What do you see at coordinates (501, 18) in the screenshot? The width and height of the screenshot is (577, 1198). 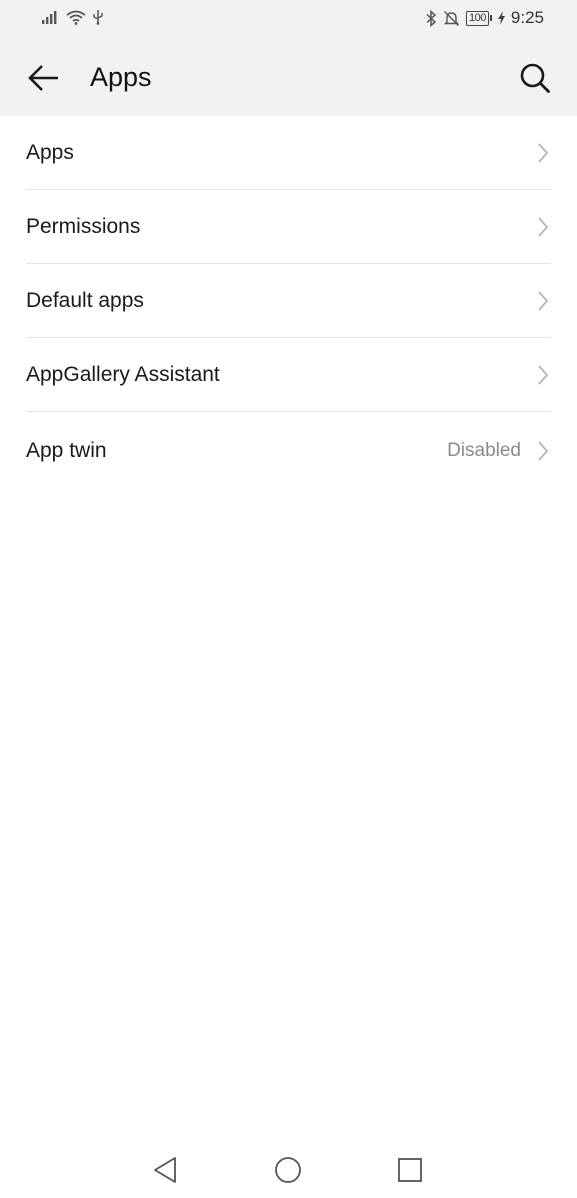 I see `charging-icon` at bounding box center [501, 18].